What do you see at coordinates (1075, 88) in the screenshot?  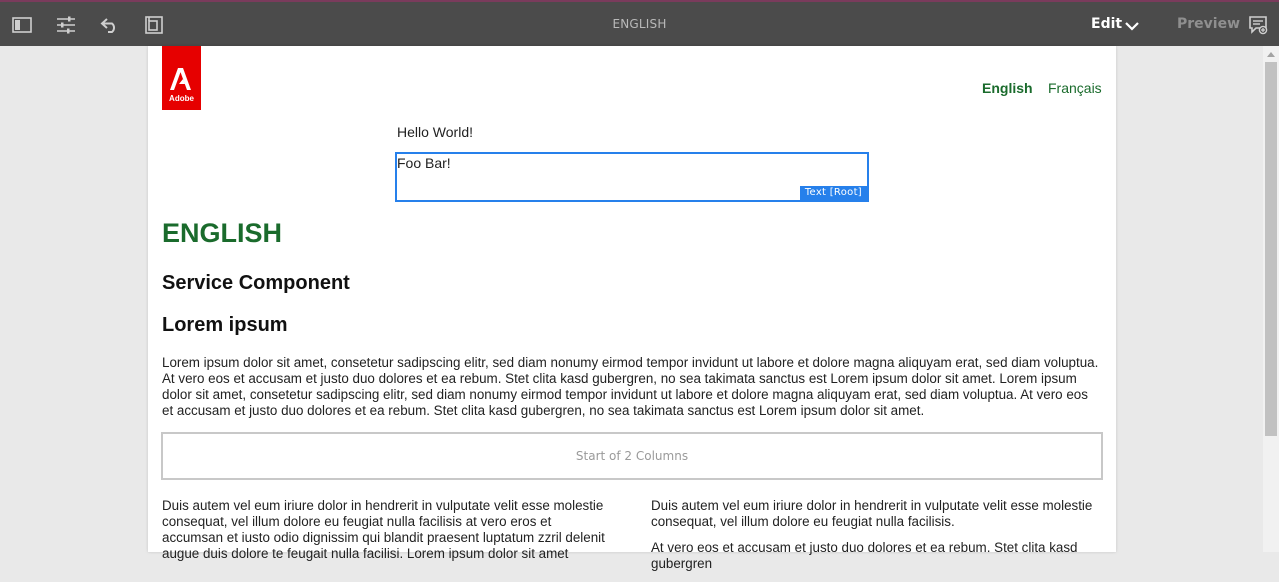 I see `language-link-french: Français` at bounding box center [1075, 88].